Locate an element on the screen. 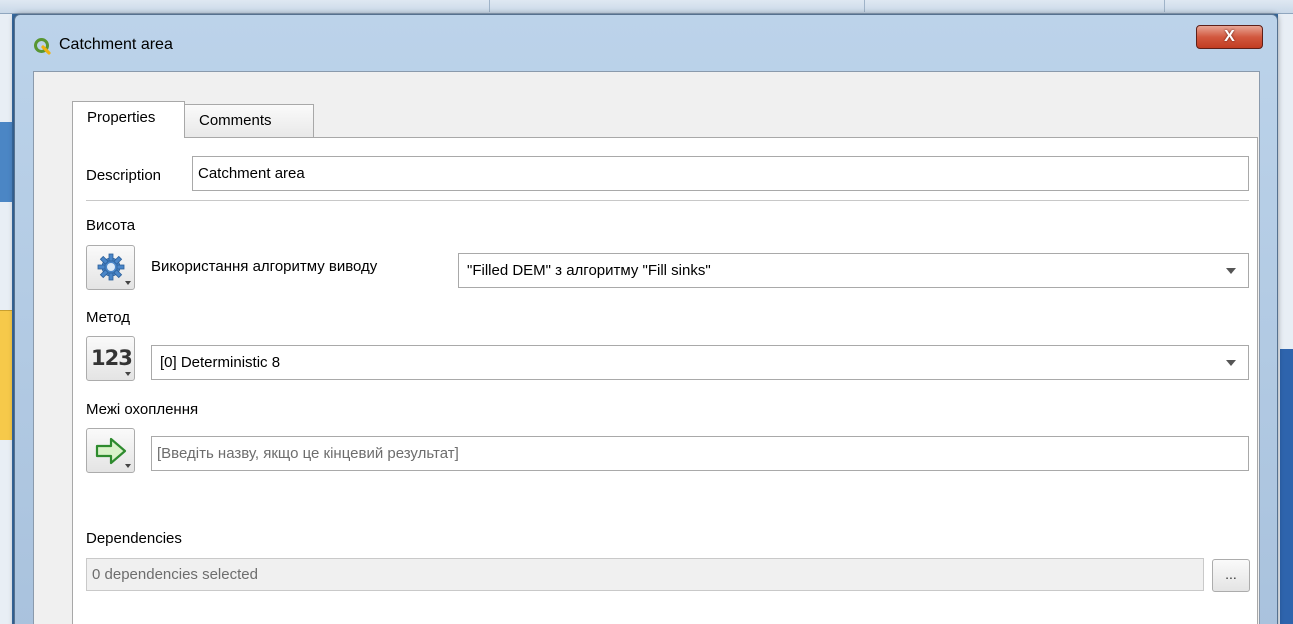 Image resolution: width=1293 pixels, height=624 pixels. tab-properties: Properties is located at coordinates (128, 119).